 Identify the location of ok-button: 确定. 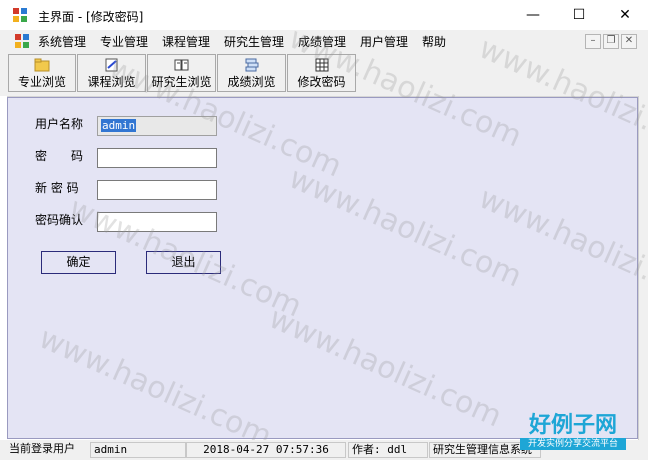
(78, 262).